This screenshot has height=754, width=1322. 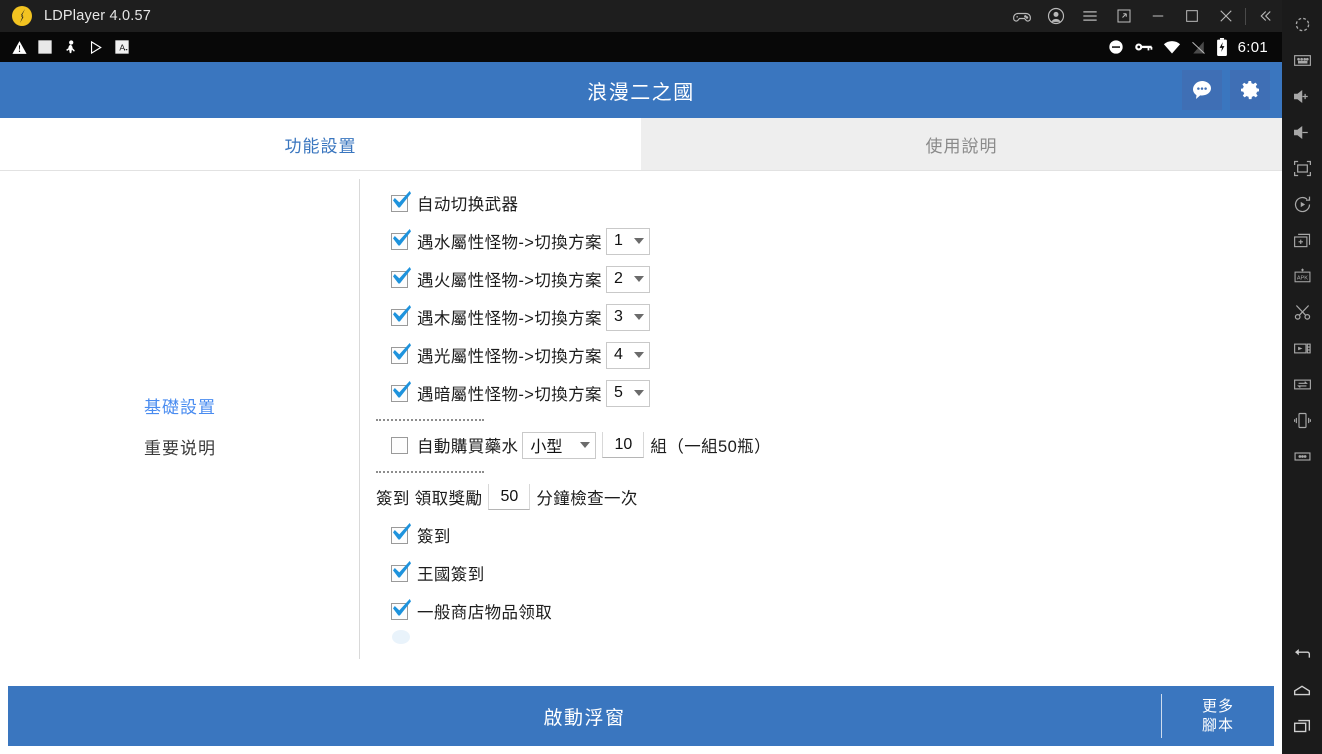 I want to click on tab-bar: 功能設置 使用說明, so click(x=641, y=144).